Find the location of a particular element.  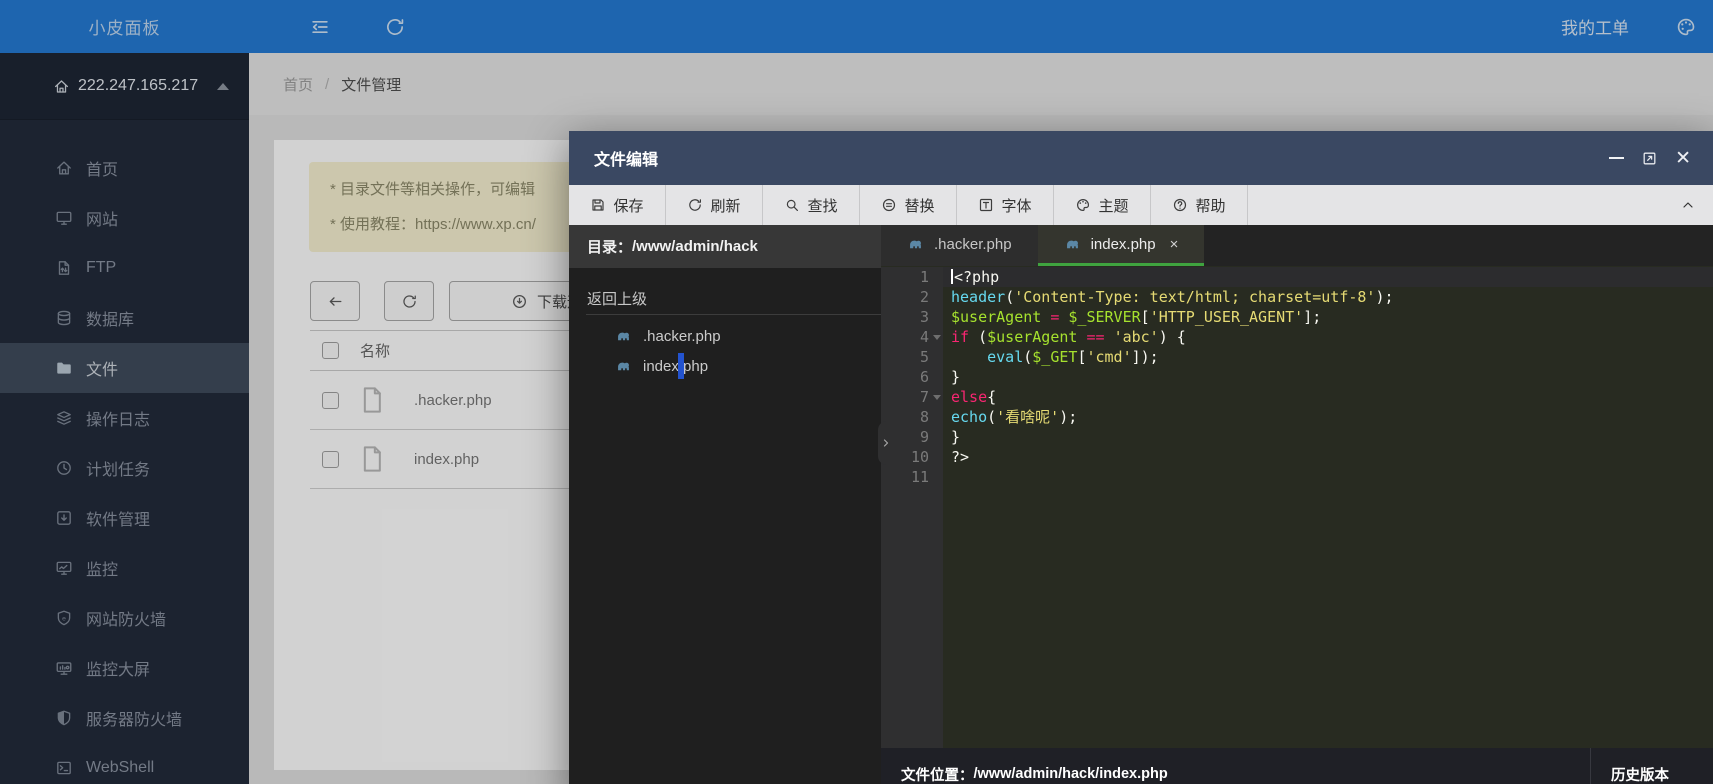

帮助-button: 帮助 is located at coordinates (1199, 205).